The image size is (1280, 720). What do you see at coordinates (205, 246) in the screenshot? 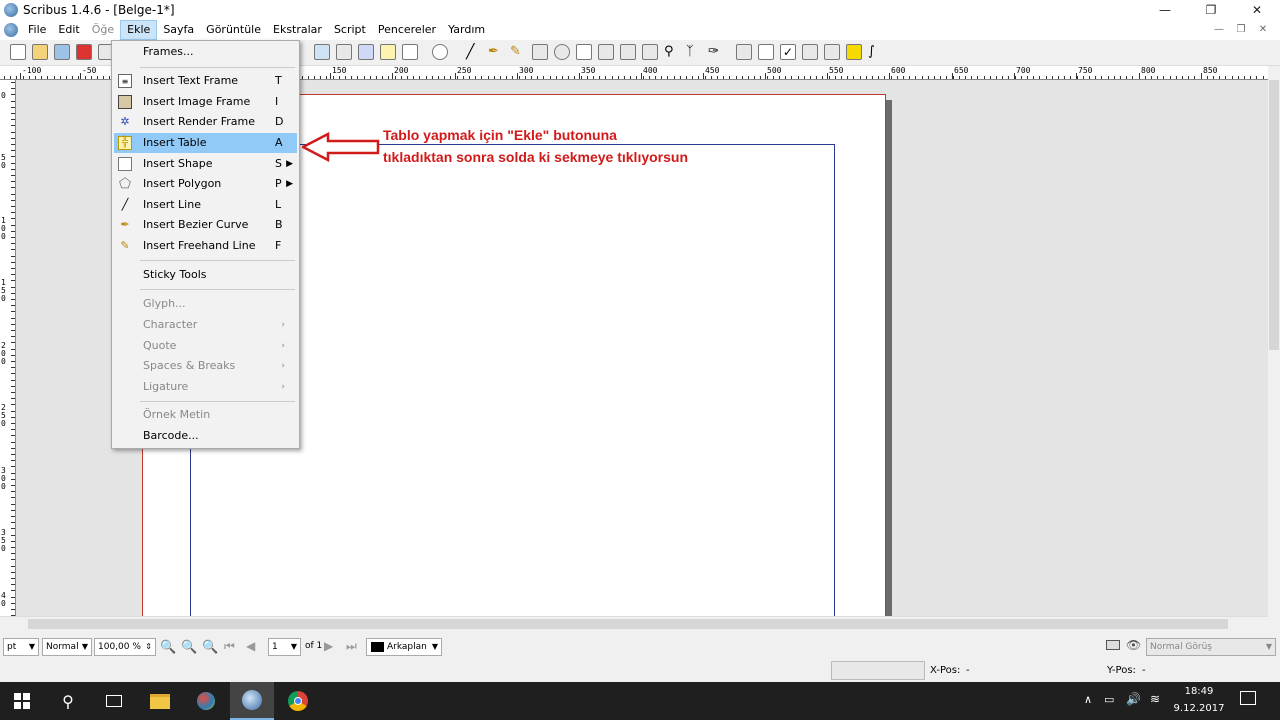
I see `menu-insert-freehand-line: ✎ Insert Freehand Line F` at bounding box center [205, 246].